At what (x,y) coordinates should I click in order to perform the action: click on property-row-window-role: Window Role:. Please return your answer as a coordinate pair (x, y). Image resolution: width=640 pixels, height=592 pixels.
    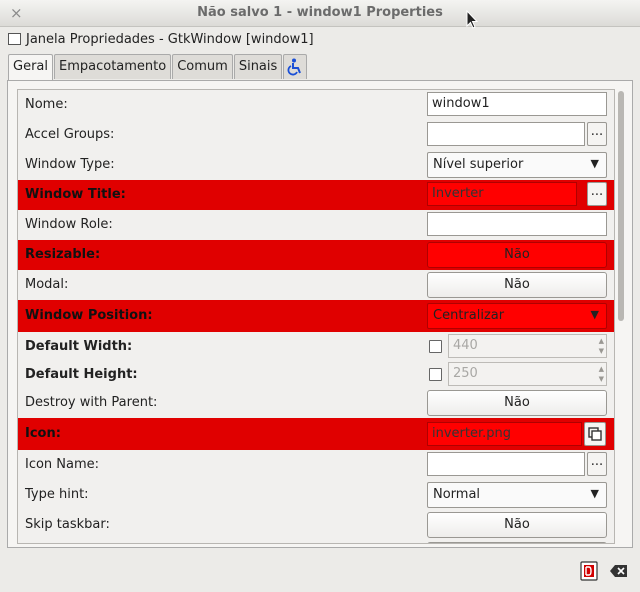
    Looking at the image, I should click on (316, 225).